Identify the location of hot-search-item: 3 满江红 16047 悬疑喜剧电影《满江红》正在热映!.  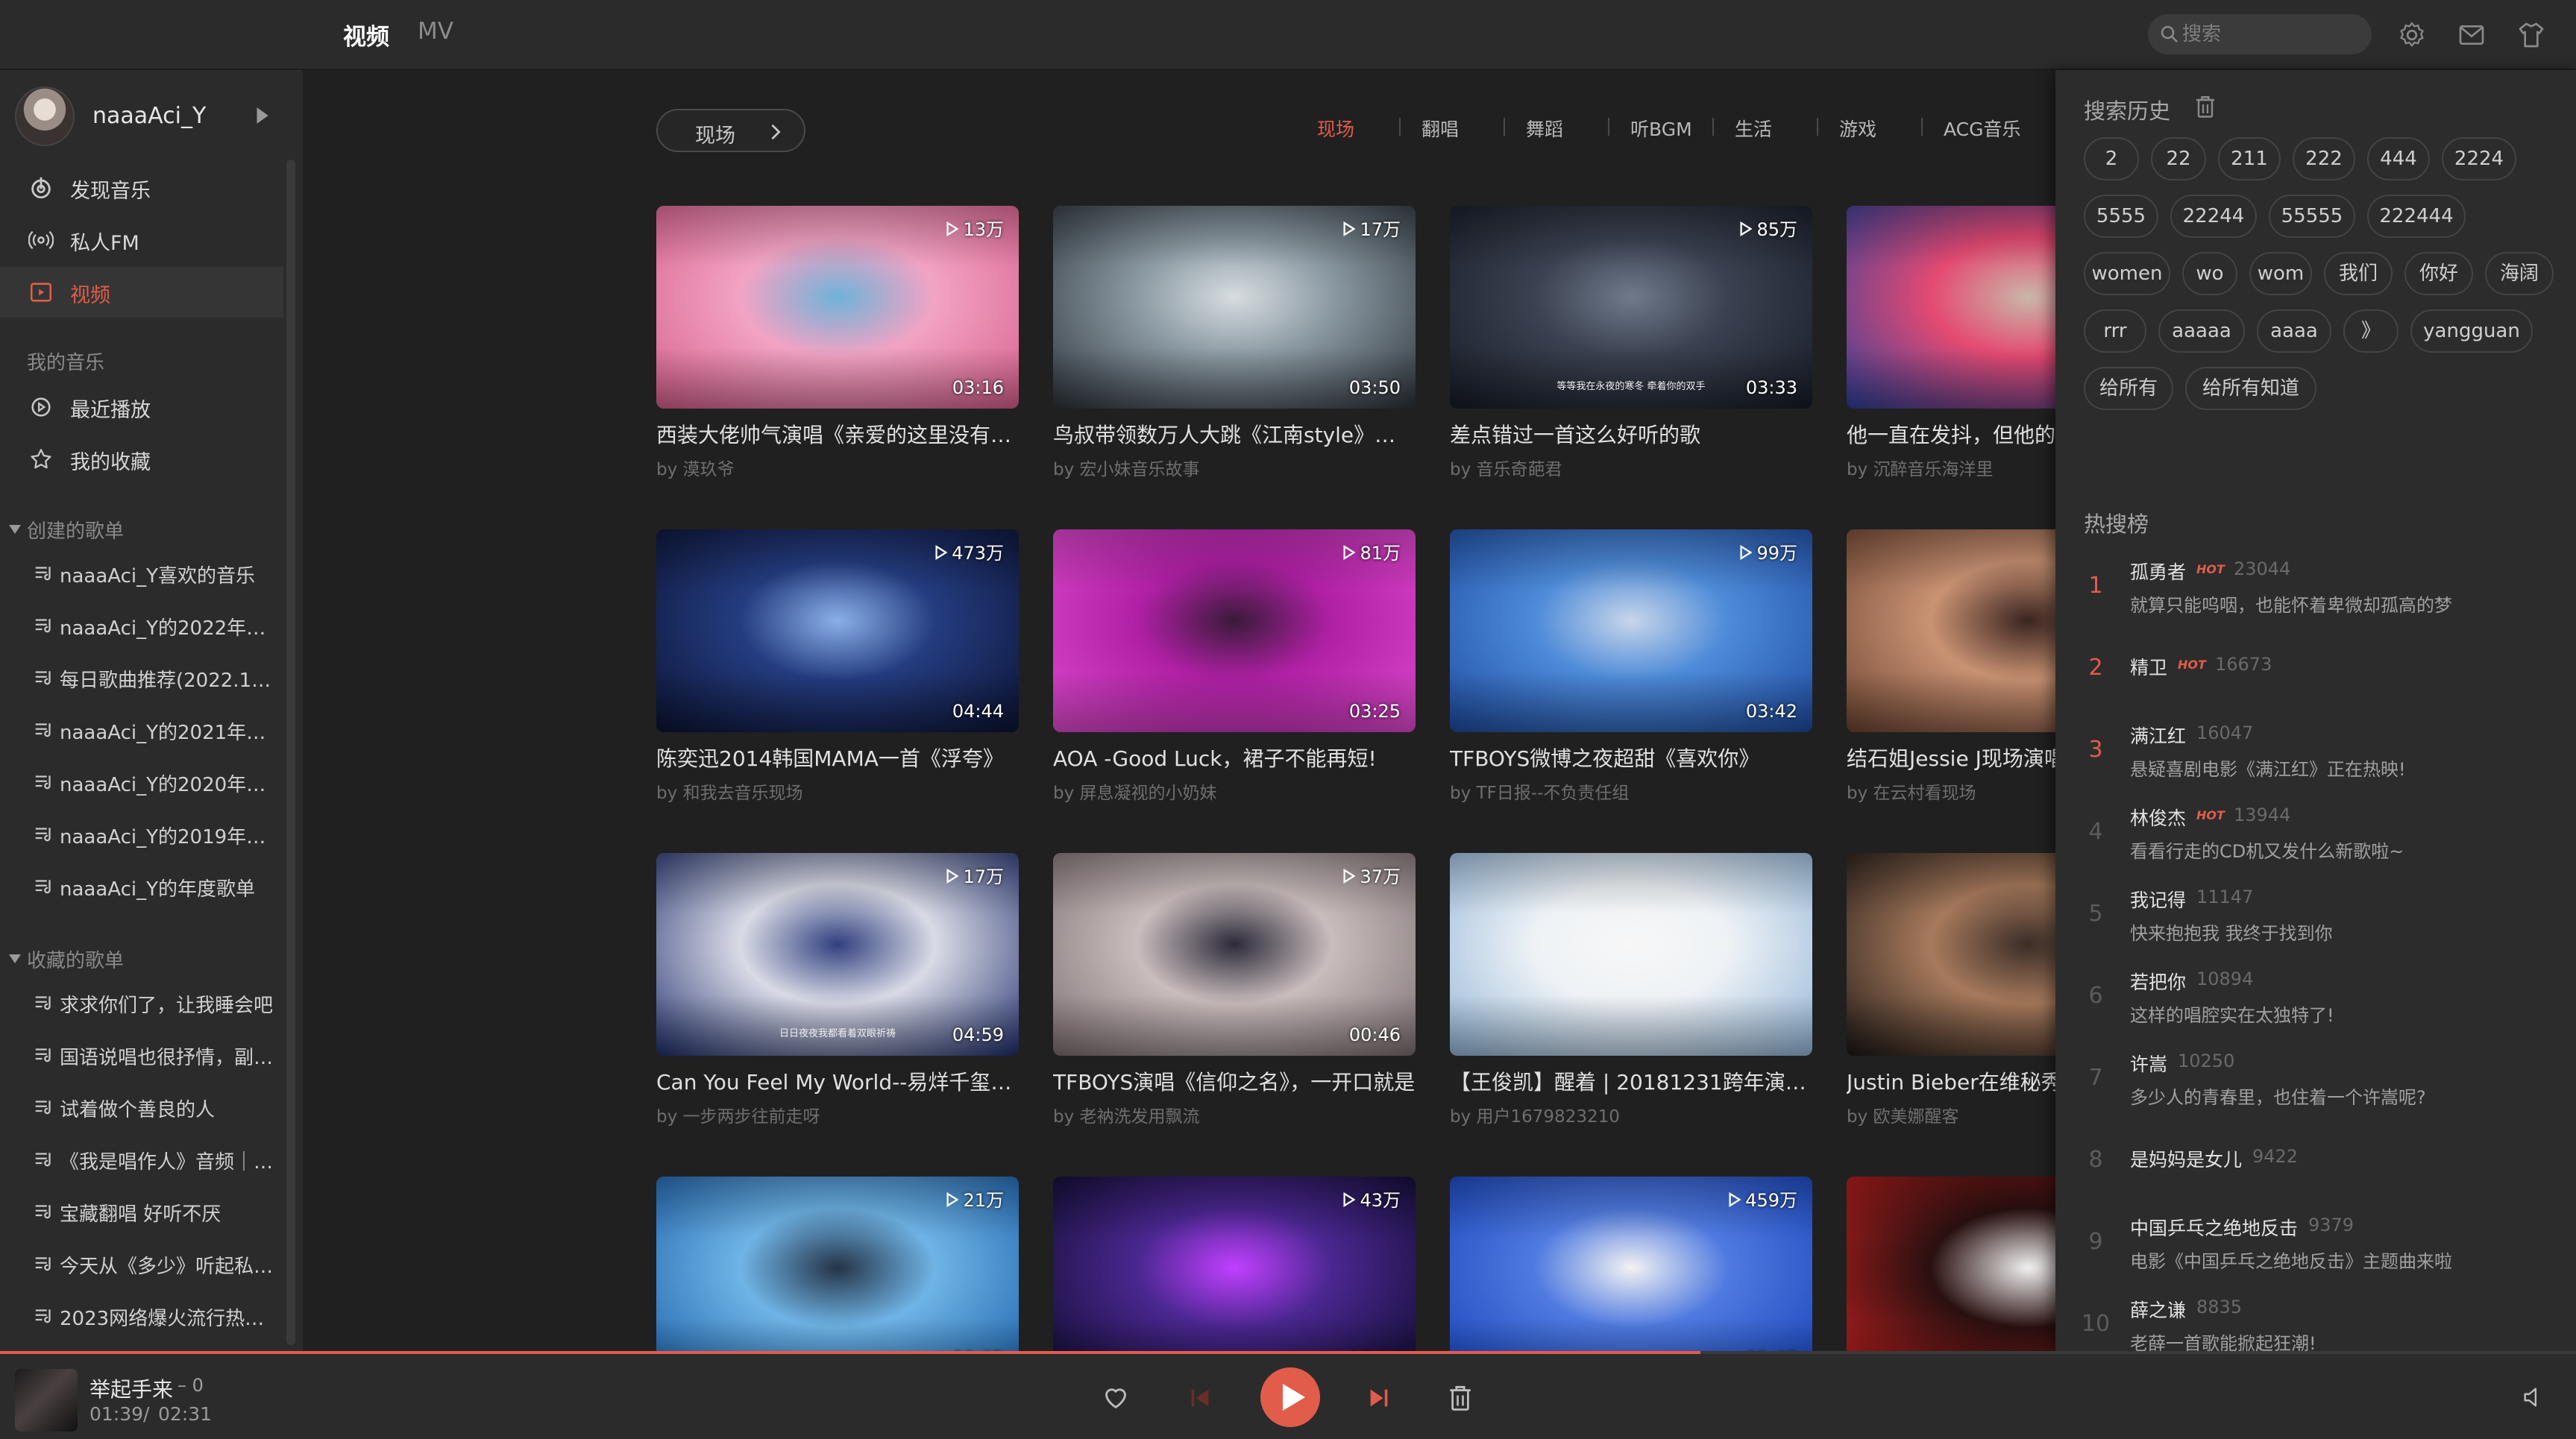
(2316, 751).